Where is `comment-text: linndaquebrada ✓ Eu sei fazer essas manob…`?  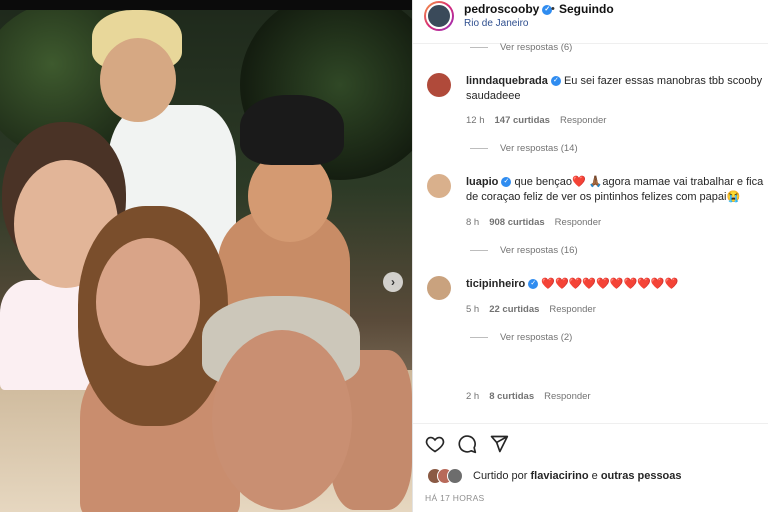 comment-text: linndaquebrada ✓ Eu sei fazer essas manob… is located at coordinates (615, 89).